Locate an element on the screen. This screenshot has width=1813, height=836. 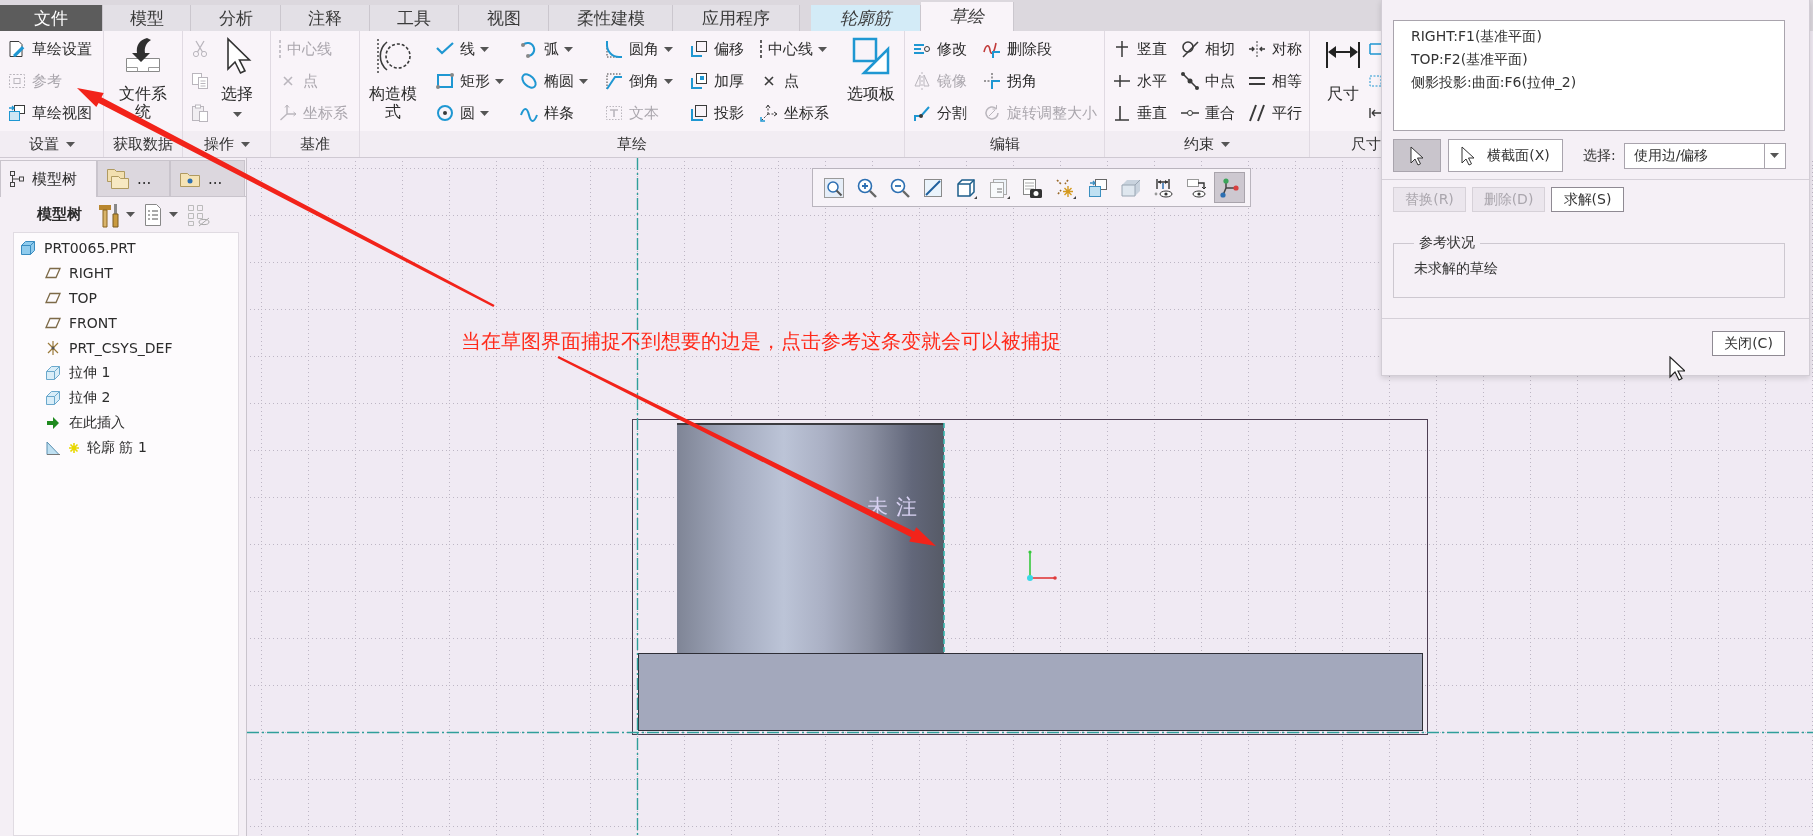
zoom-in-icon is located at coordinates (866, 187).